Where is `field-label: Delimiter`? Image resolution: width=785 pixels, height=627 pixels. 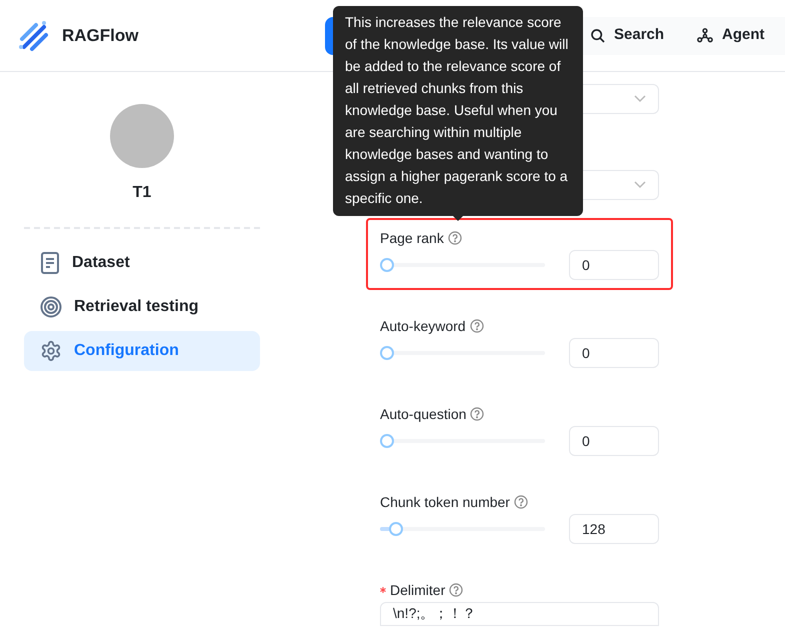 field-label: Delimiter is located at coordinates (418, 590).